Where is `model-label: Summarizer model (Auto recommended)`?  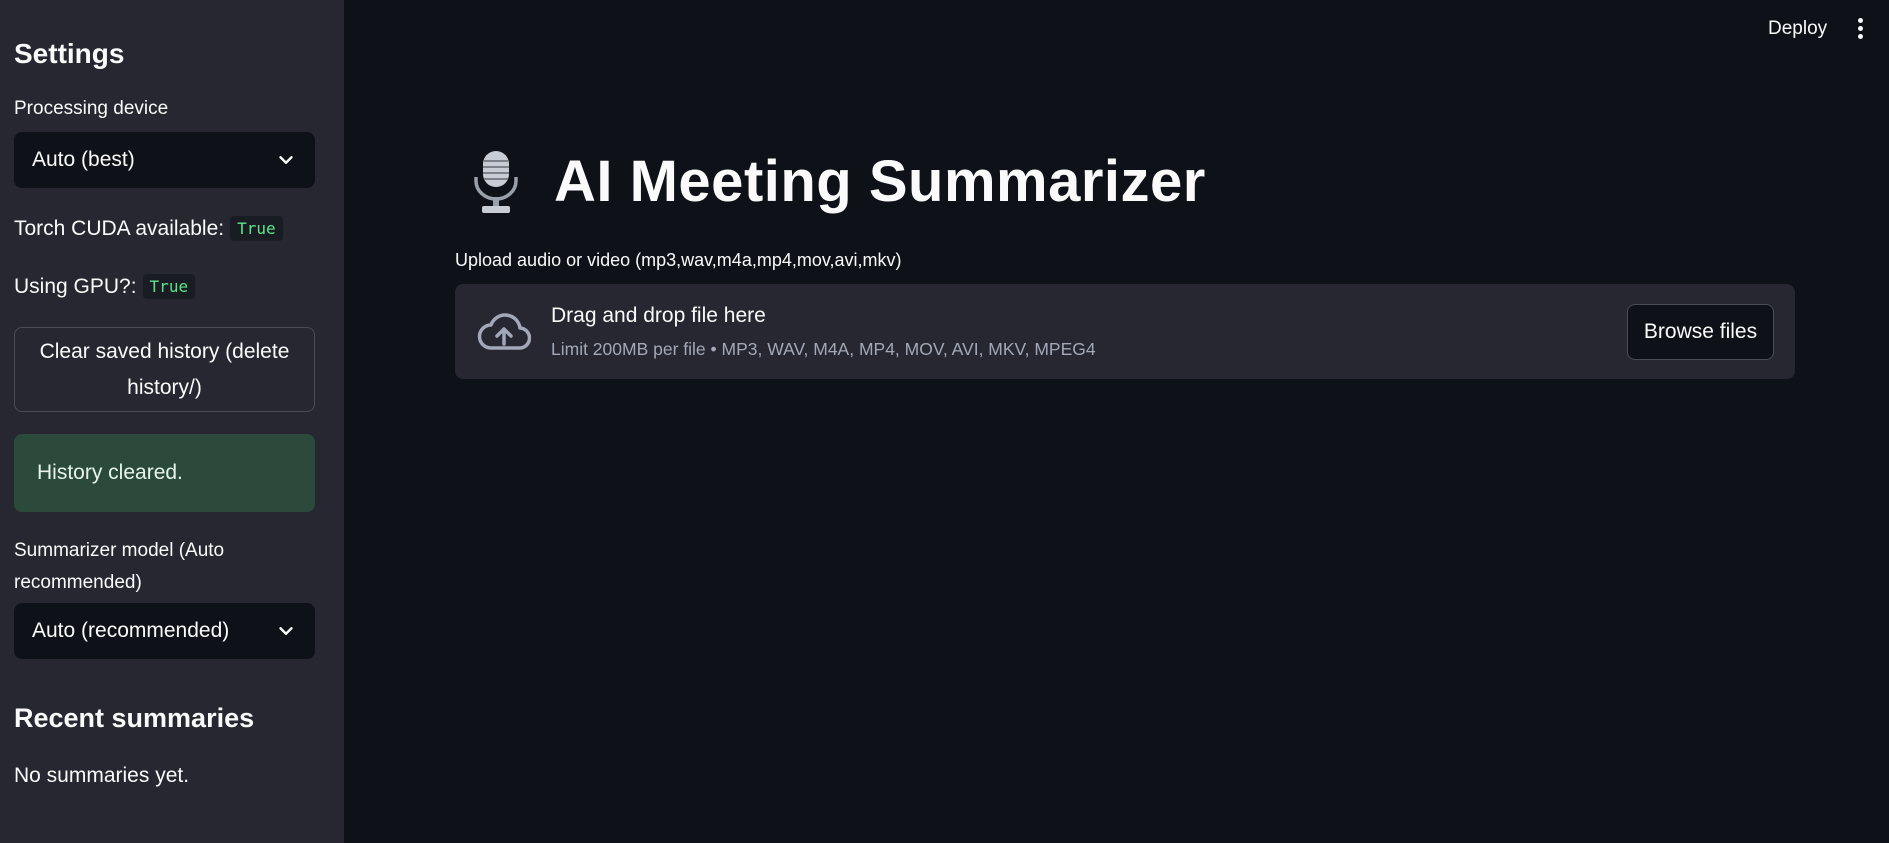 model-label: Summarizer model (Auto recommended) is located at coordinates (119, 566).